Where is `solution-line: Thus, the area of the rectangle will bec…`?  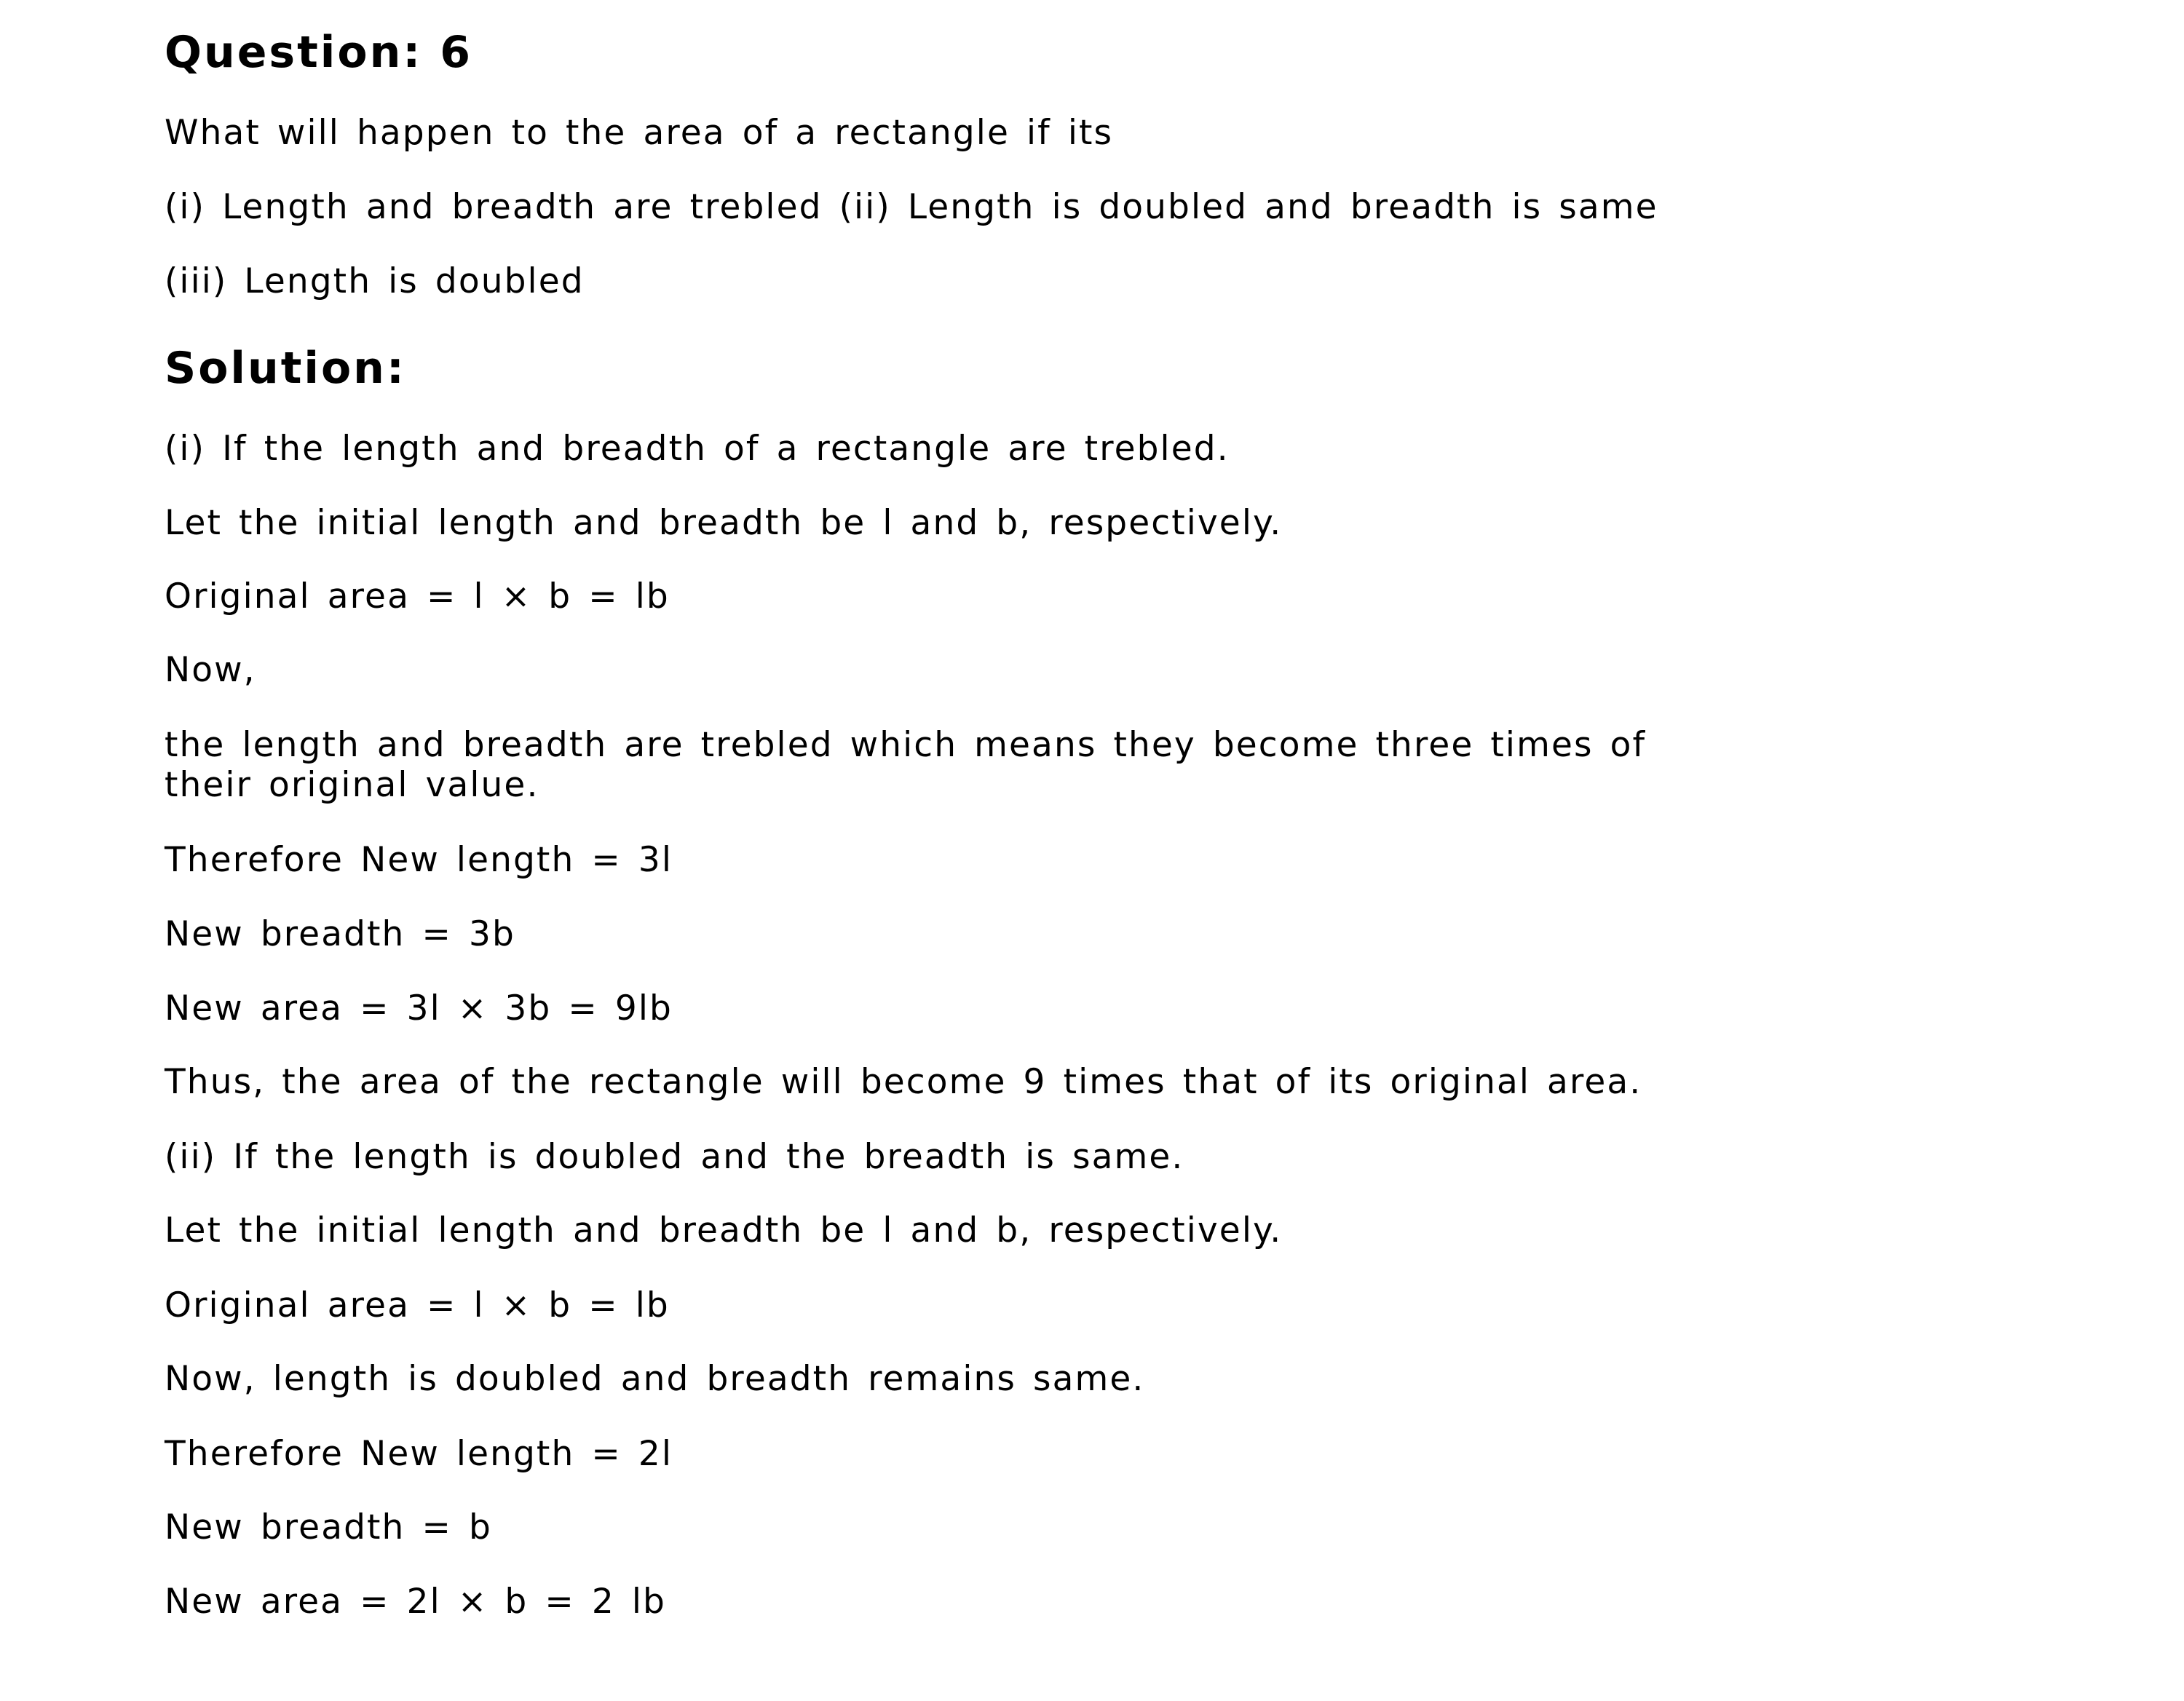 solution-line: Thus, the area of the rectangle will bec… is located at coordinates (903, 1082).